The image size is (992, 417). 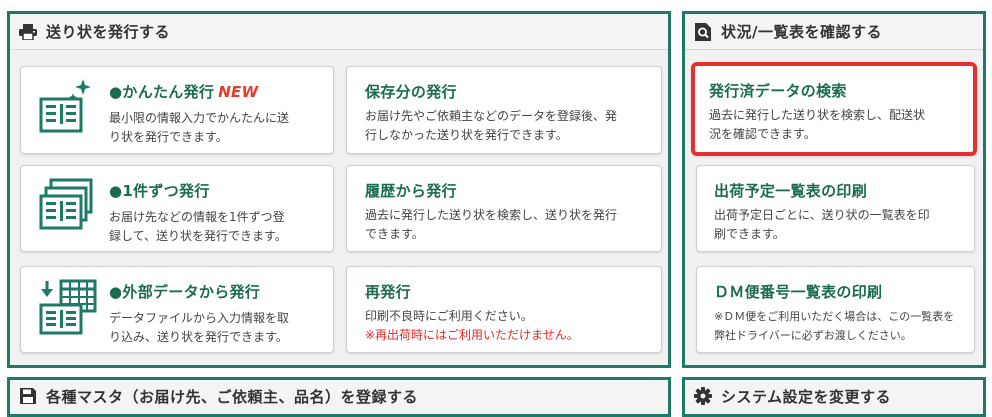 I want to click on issued-data-search-card: 発行済データの検索 過去に発行した送り状を検索し、配送状 況を確認できます。, so click(x=834, y=109).